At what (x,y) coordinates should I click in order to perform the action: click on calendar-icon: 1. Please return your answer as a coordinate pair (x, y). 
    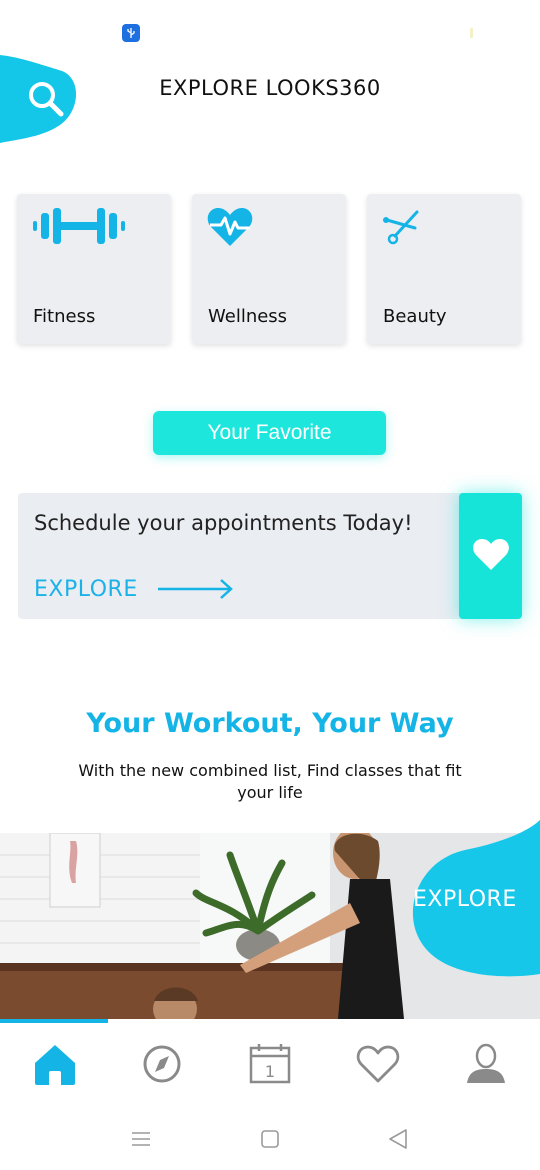
    Looking at the image, I should click on (270, 1064).